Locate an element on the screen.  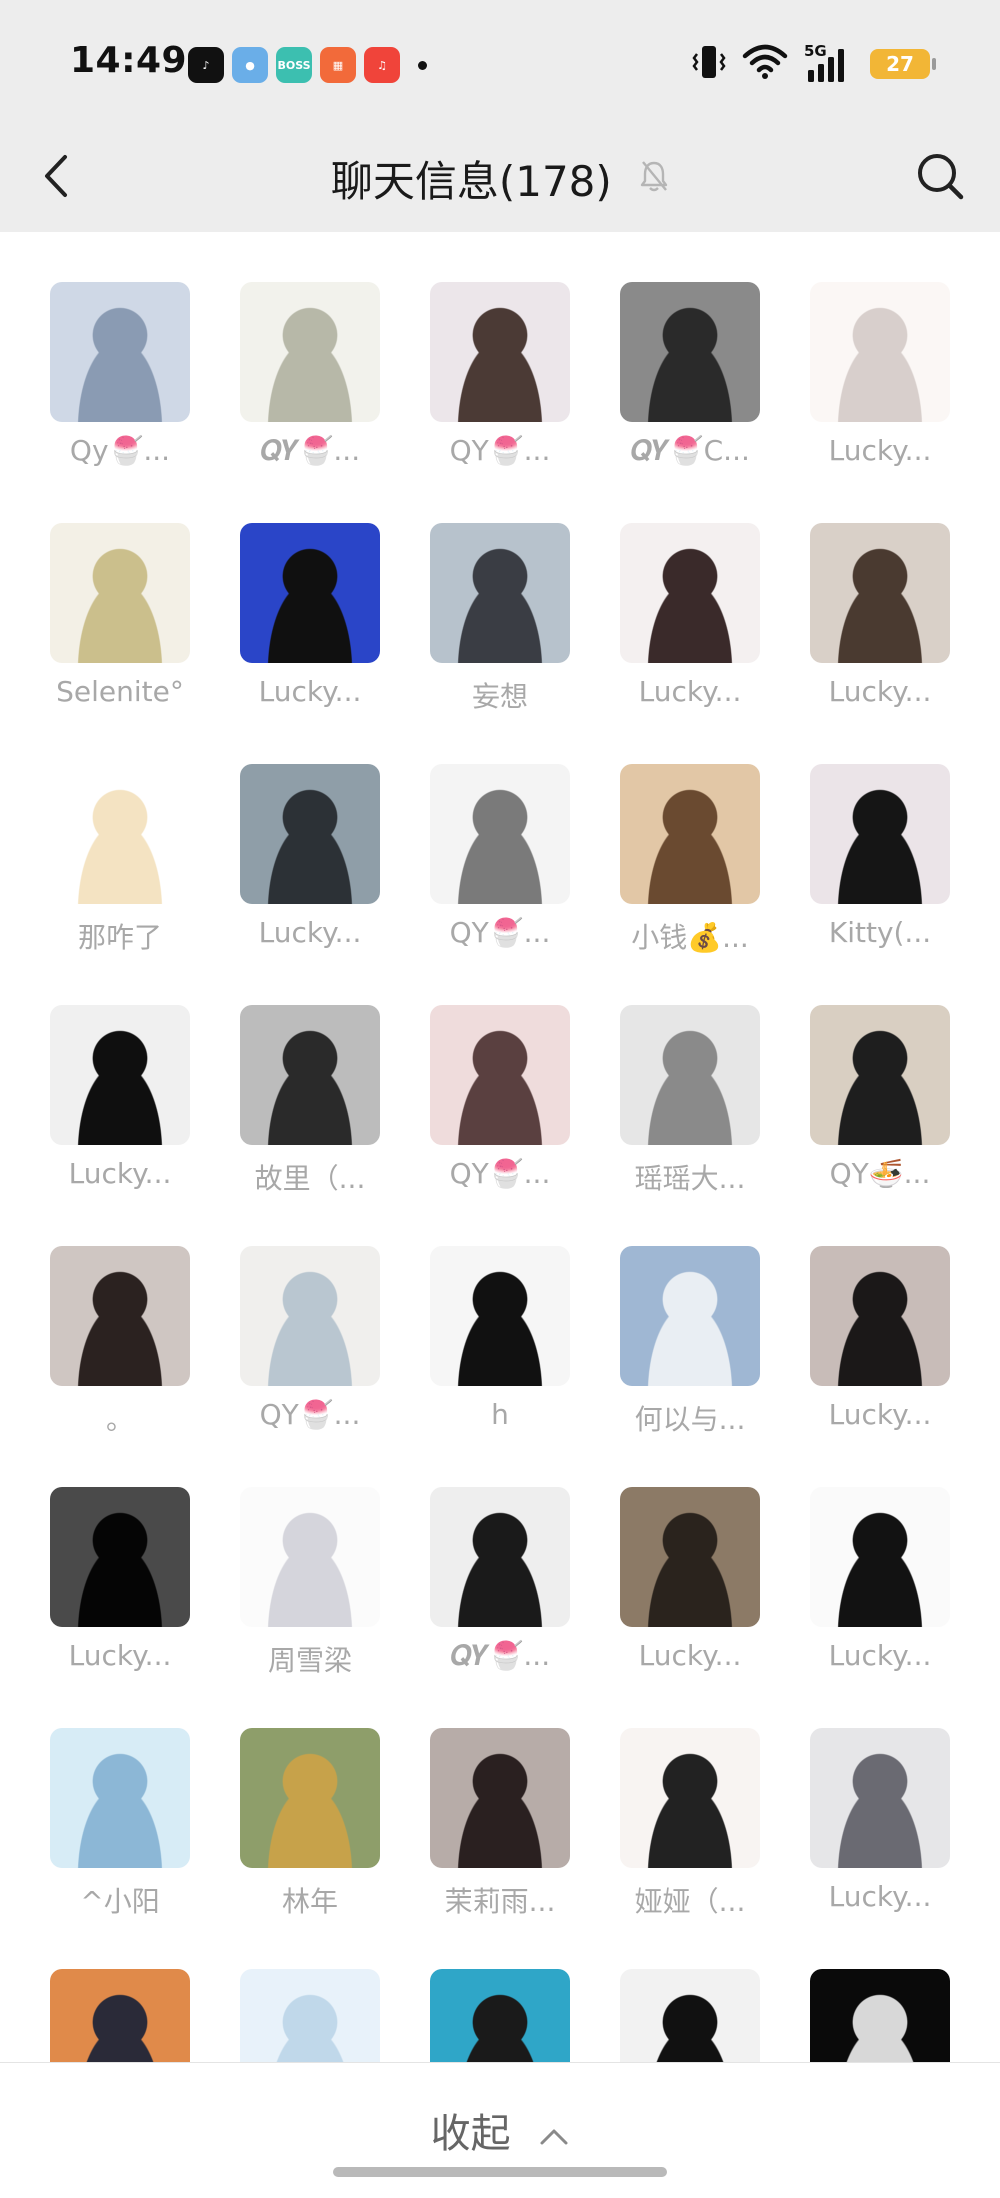
member-item: h is located at coordinates (490, 1346).